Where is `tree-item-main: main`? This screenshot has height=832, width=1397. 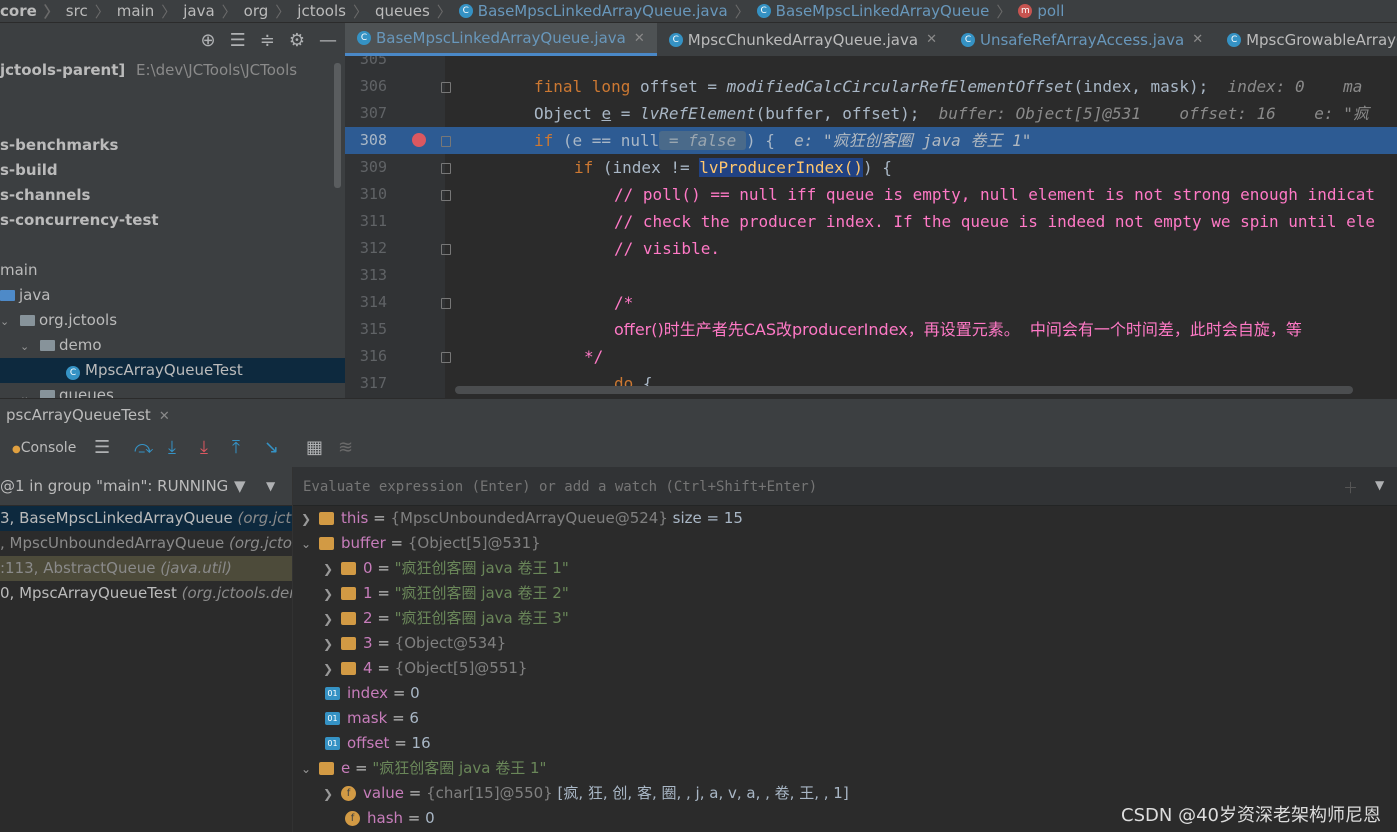 tree-item-main: main is located at coordinates (18, 270).